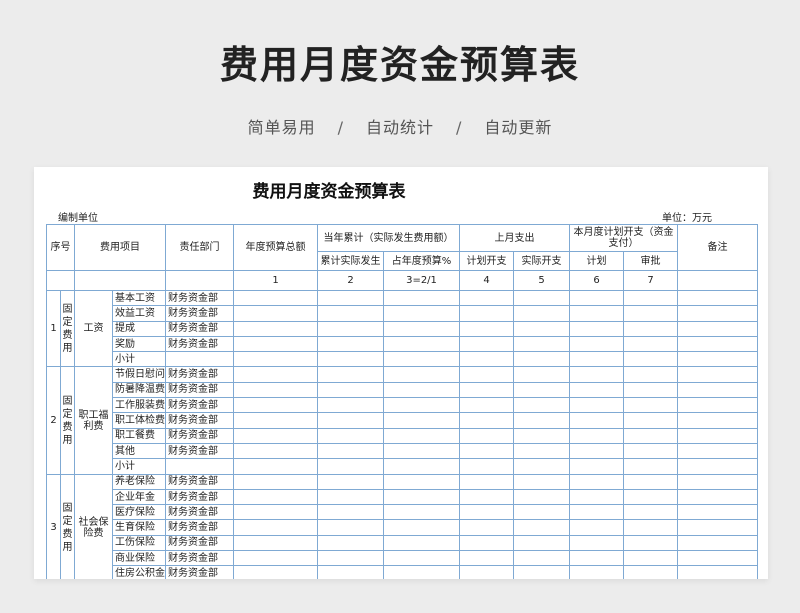 This screenshot has height=613, width=800. What do you see at coordinates (139, 451) in the screenshot?
I see `row-item-name: 其他` at bounding box center [139, 451].